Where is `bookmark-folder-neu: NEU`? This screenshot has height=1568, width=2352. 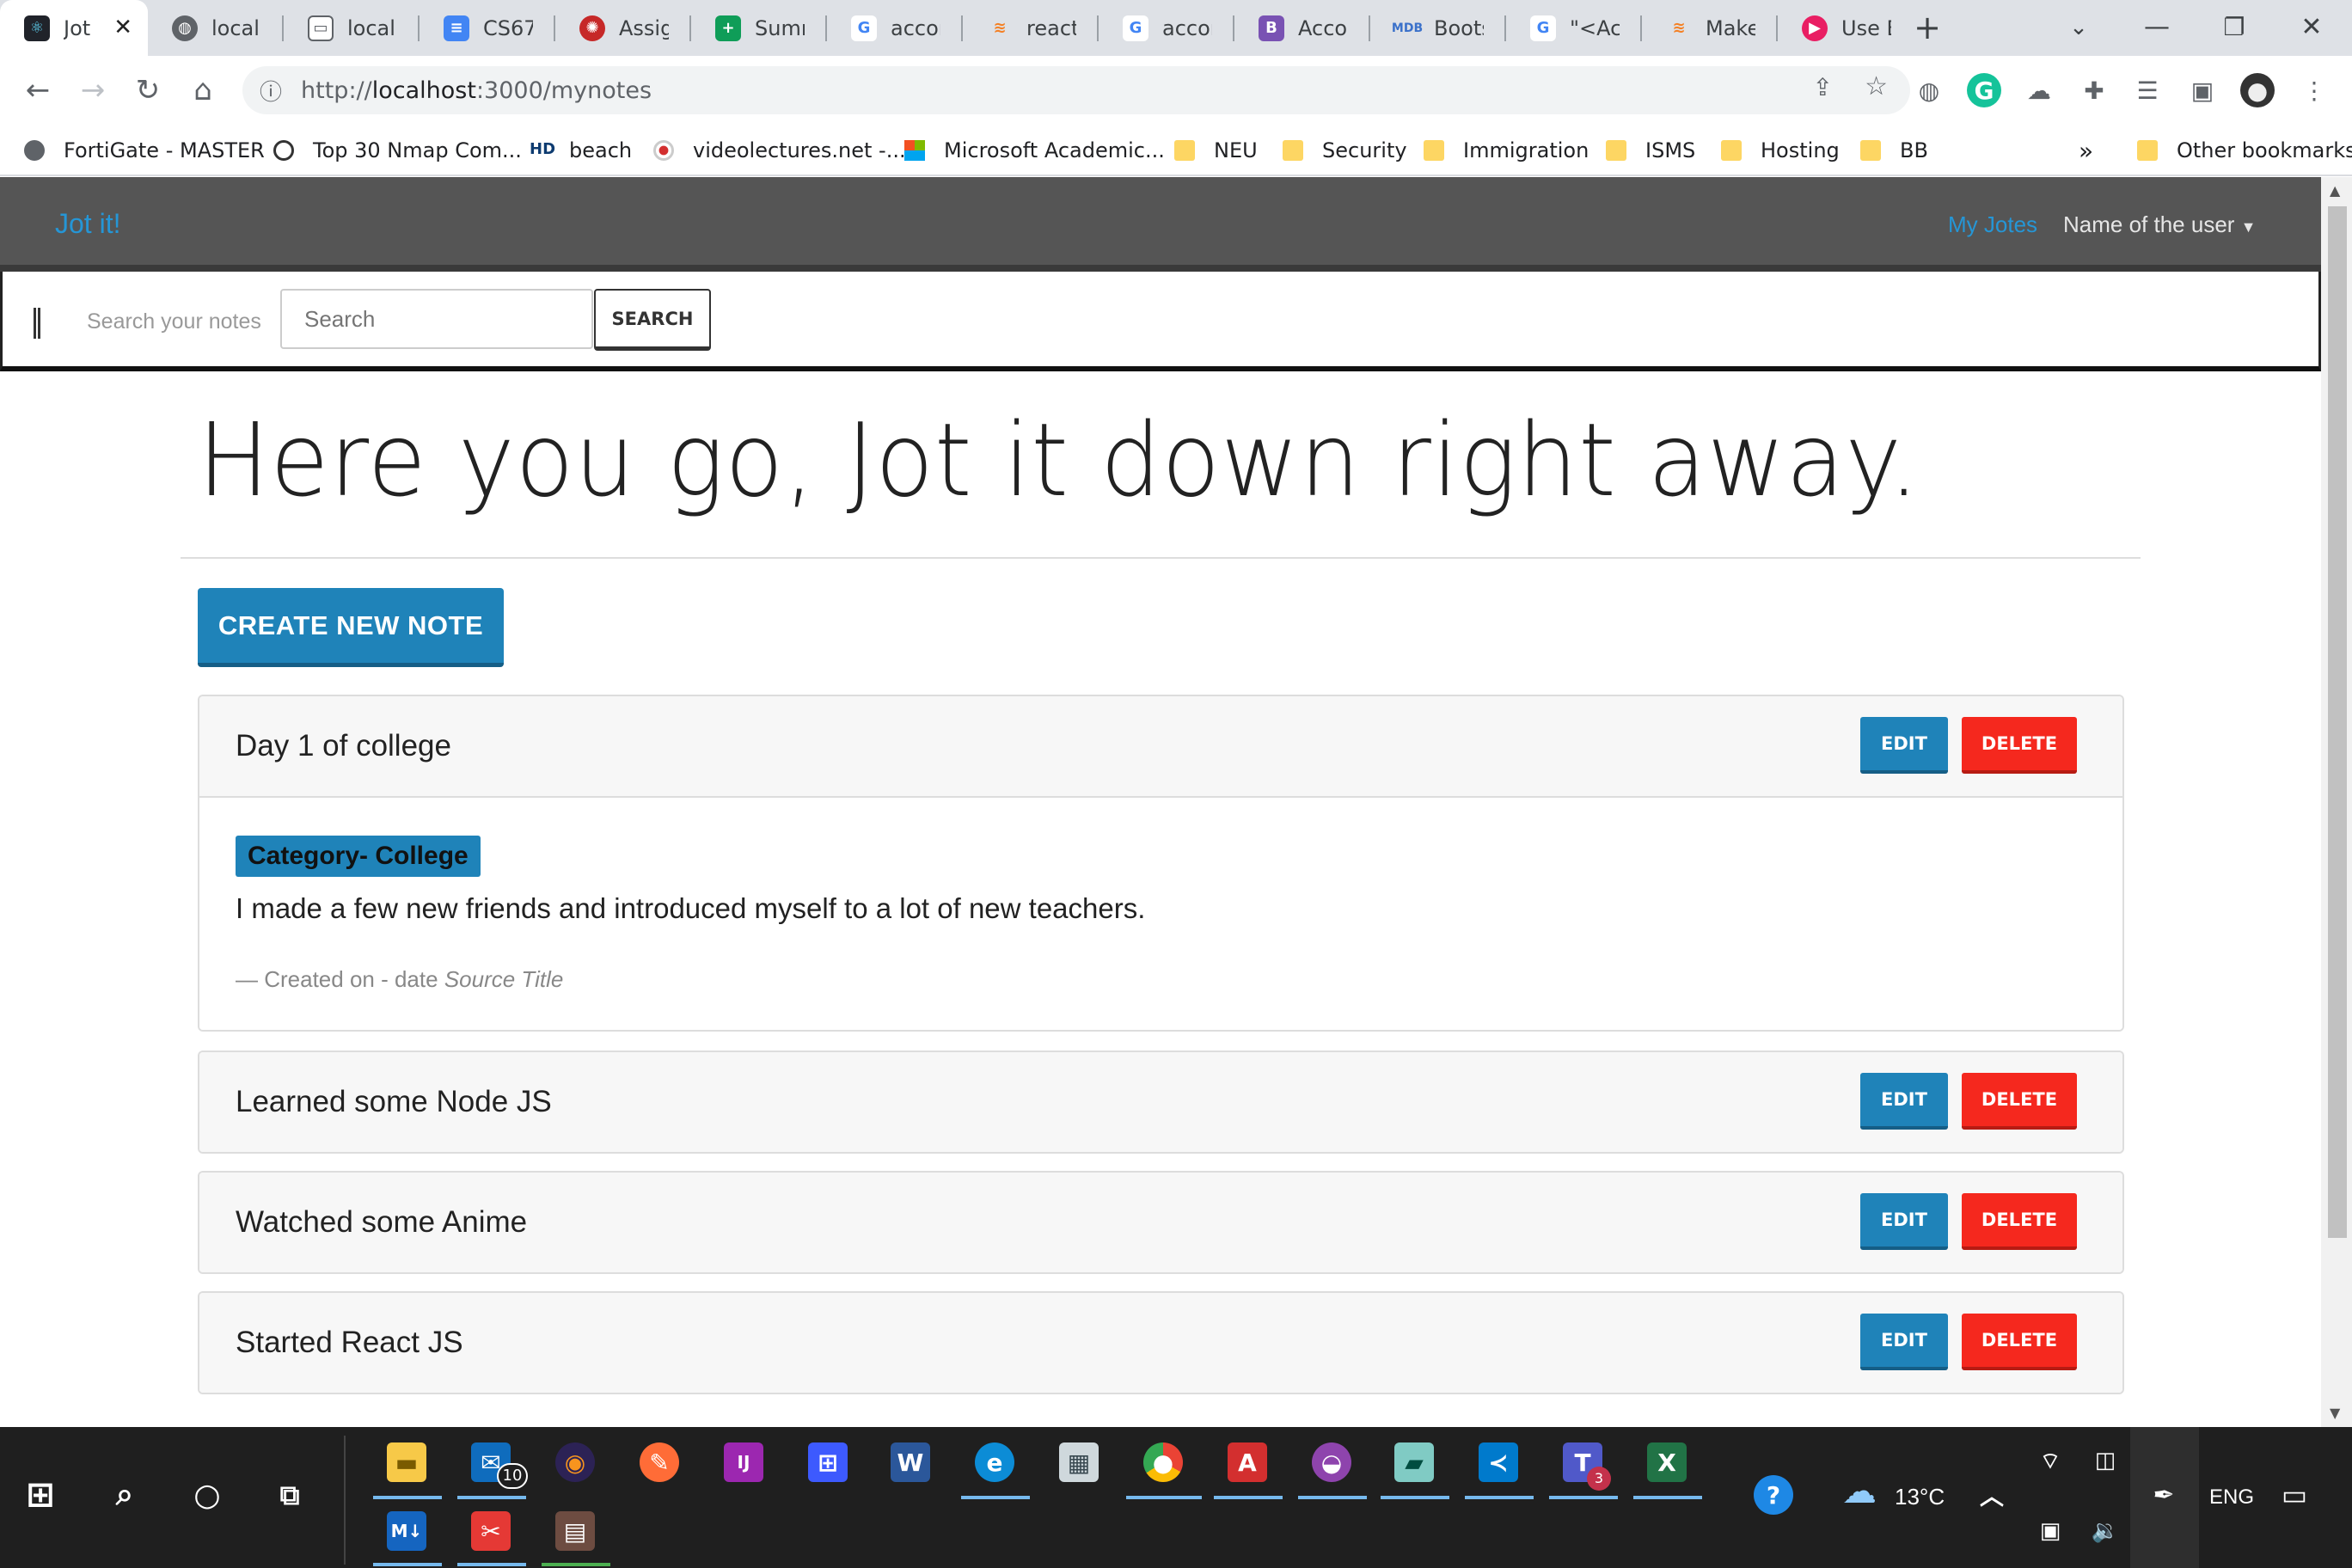 bookmark-folder-neu: NEU is located at coordinates (1216, 150).